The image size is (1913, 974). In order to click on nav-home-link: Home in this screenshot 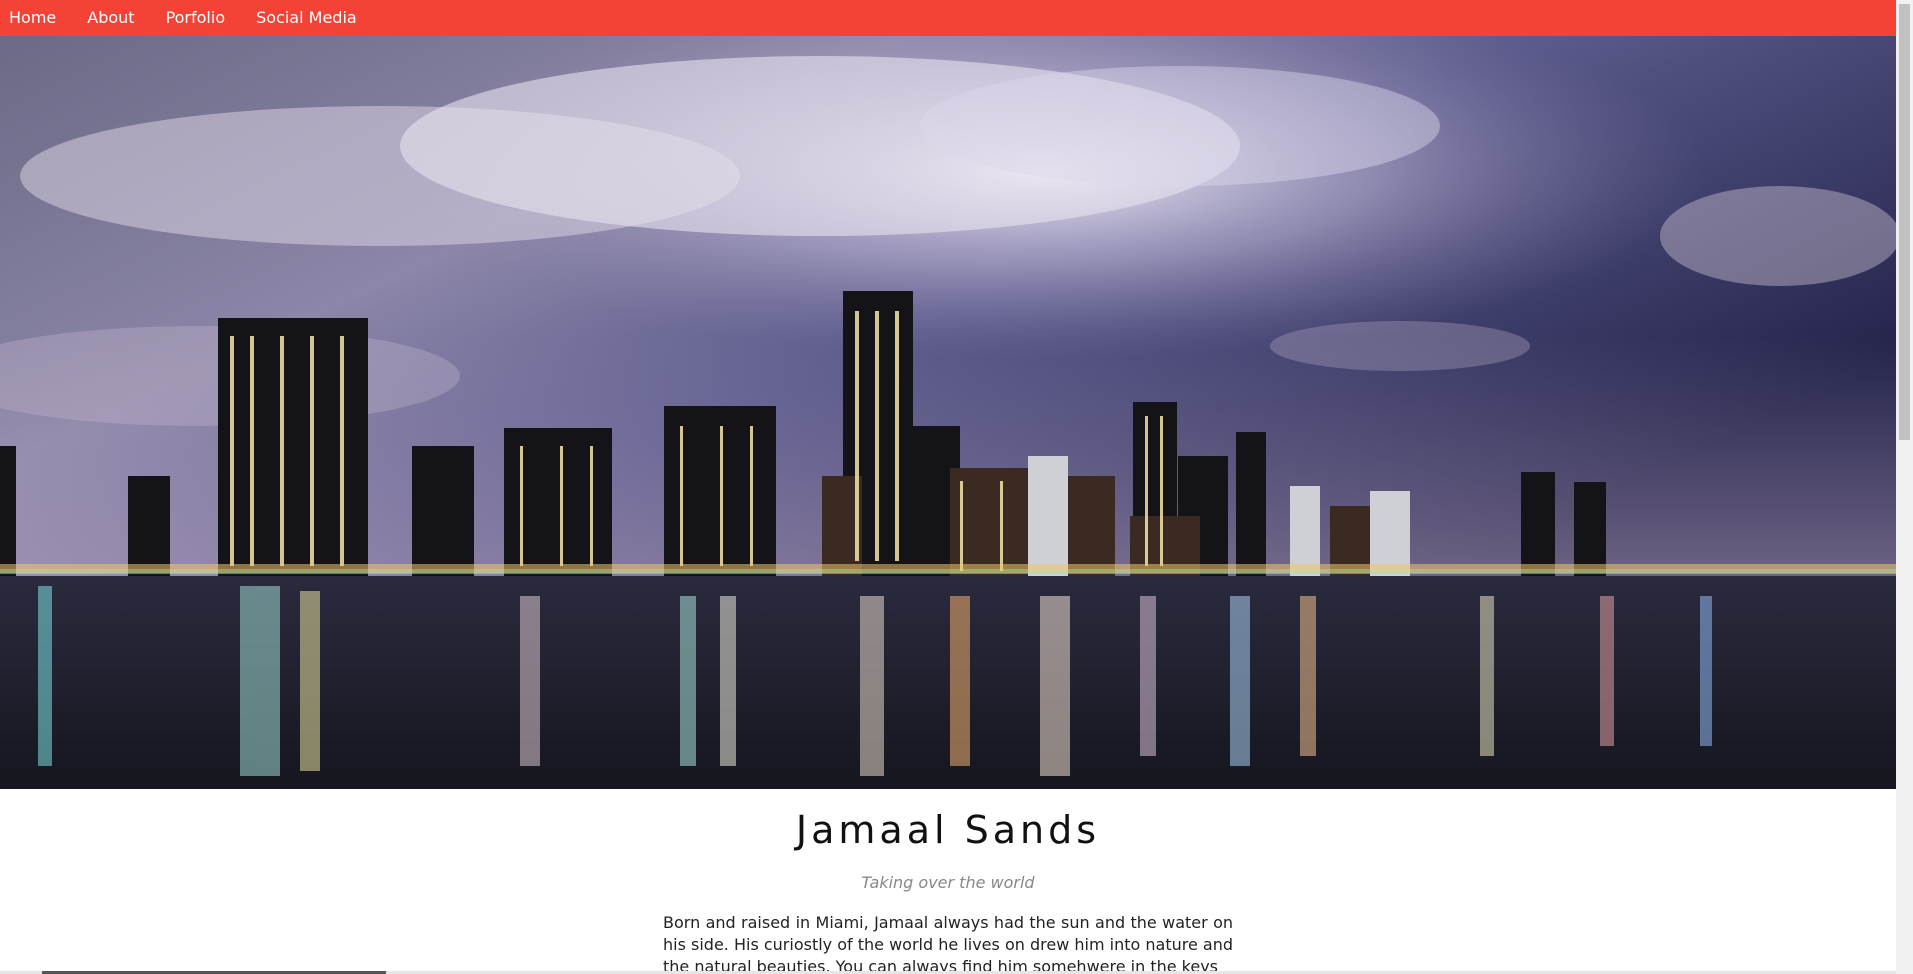, I will do `click(36, 18)`.